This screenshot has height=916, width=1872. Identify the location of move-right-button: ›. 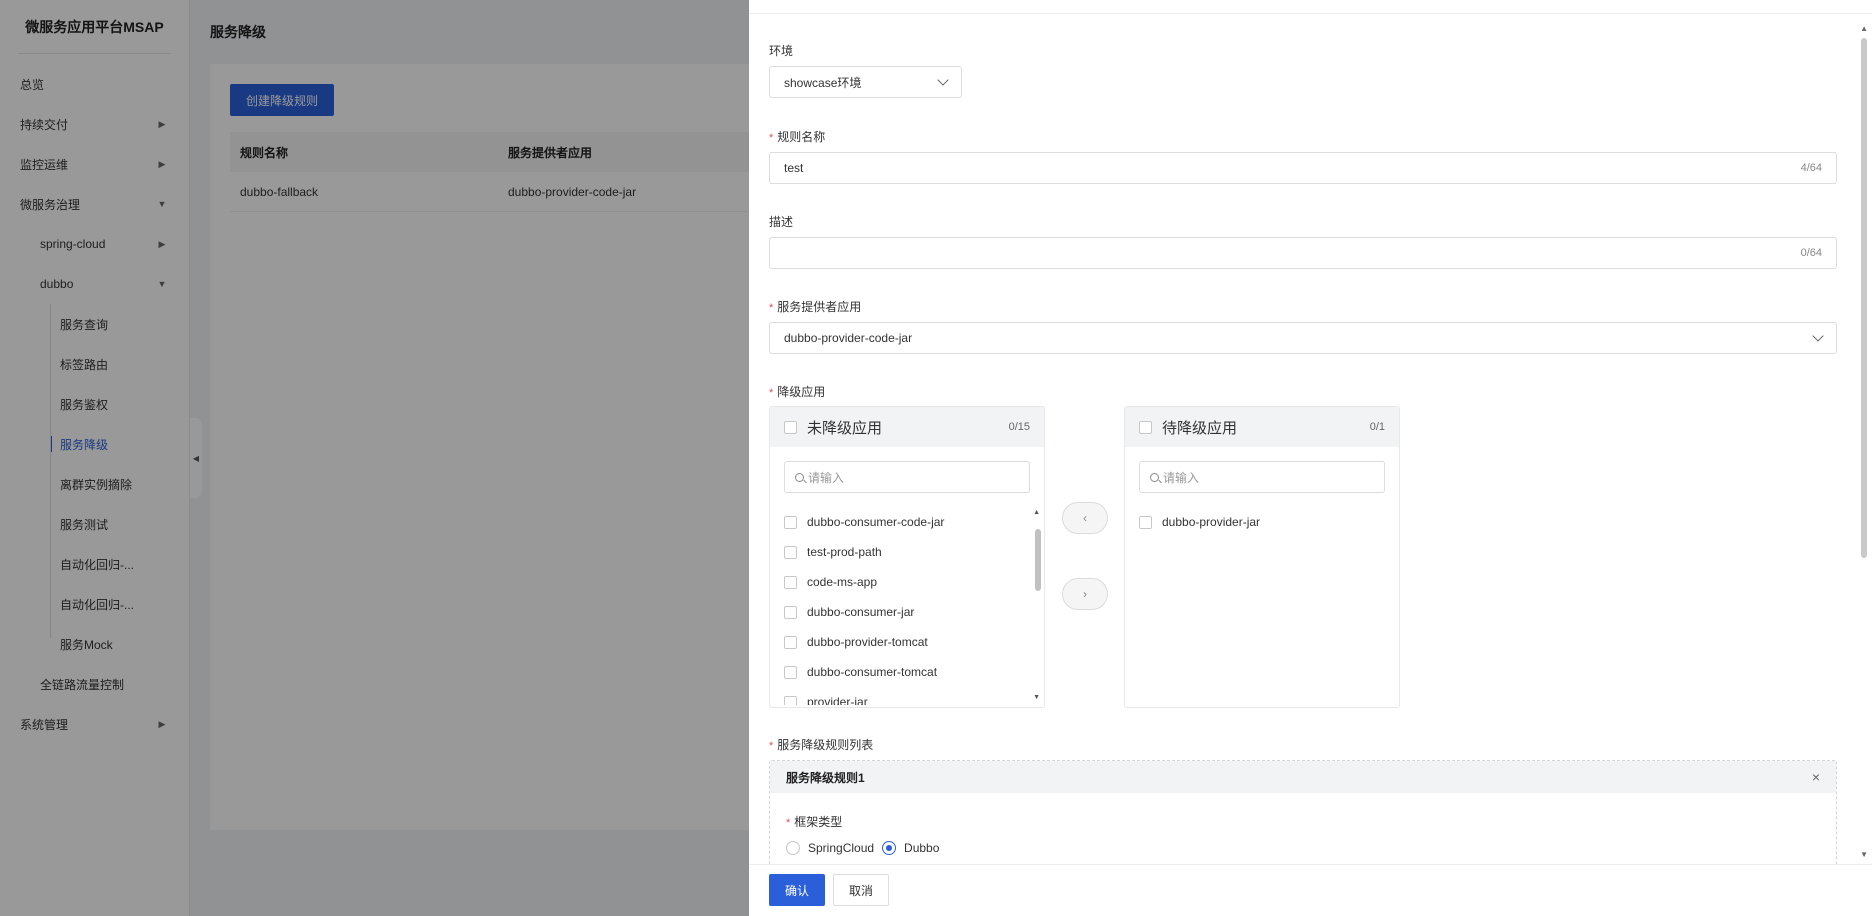
(1085, 594).